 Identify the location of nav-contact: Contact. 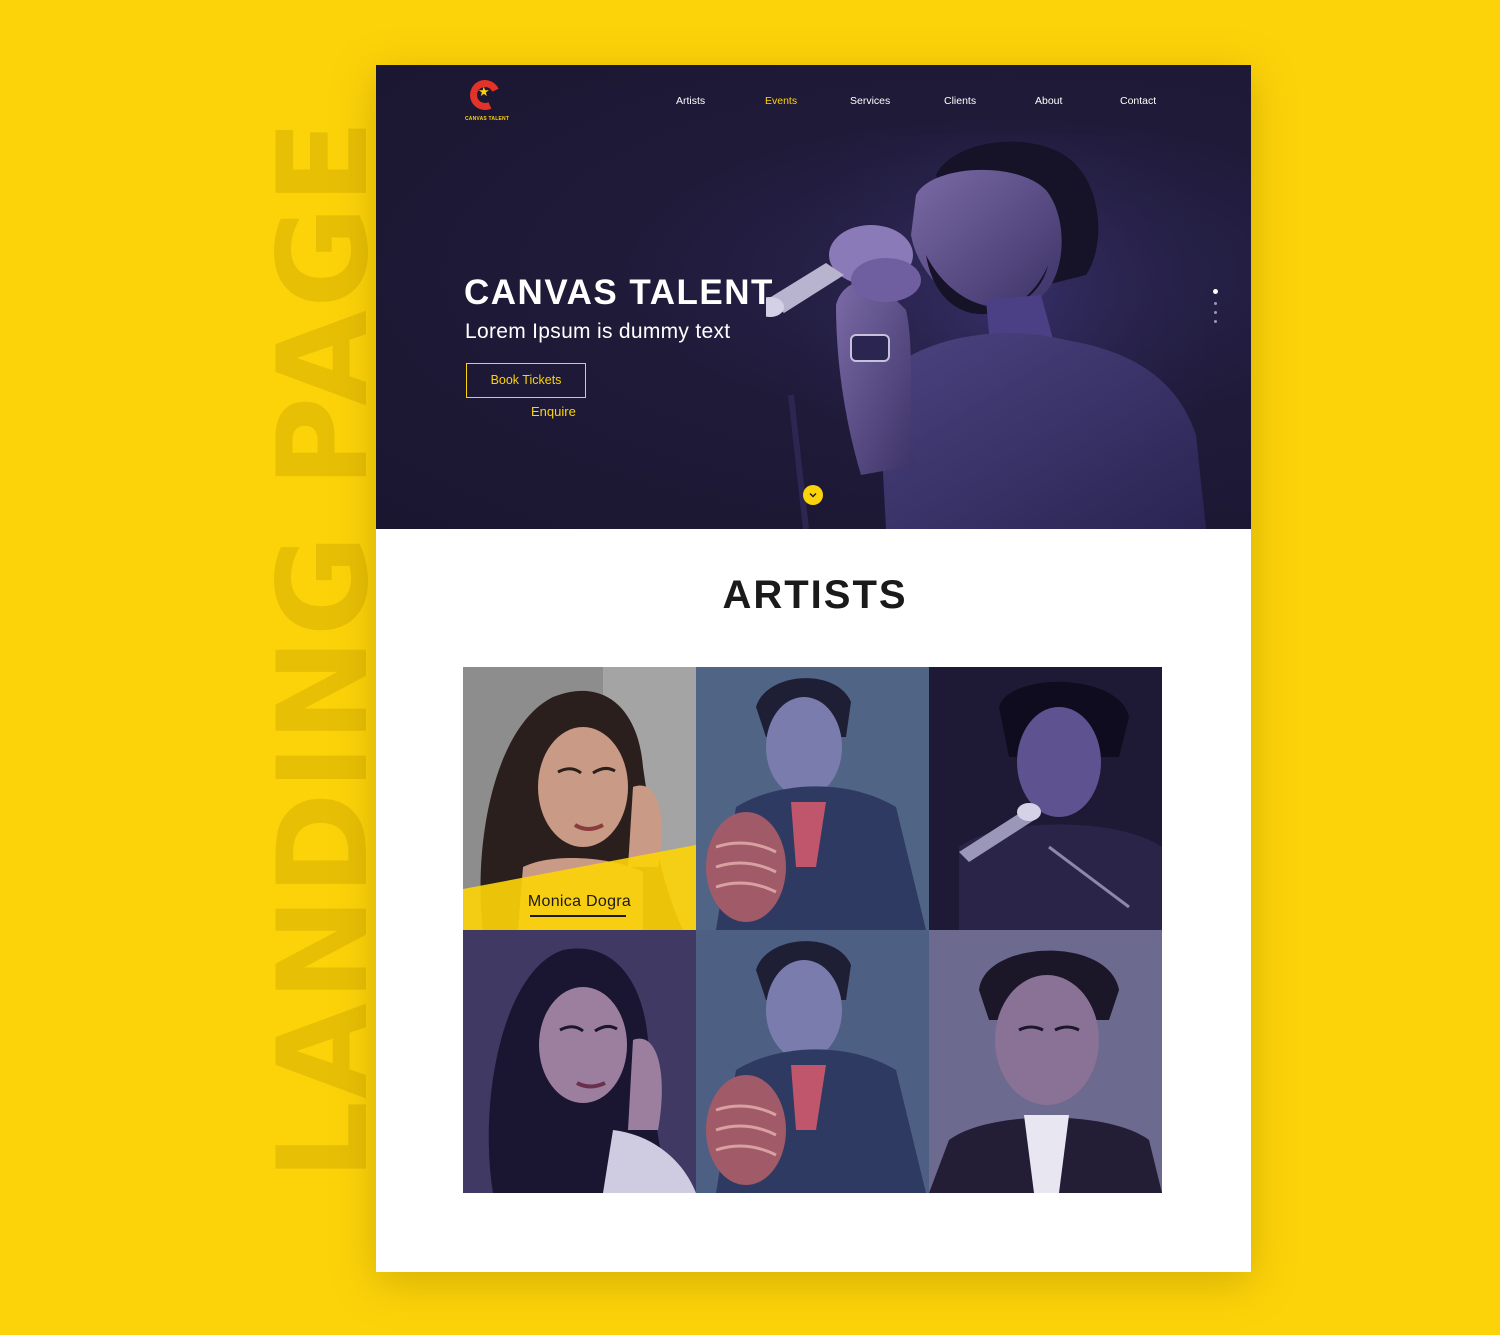
(1138, 101).